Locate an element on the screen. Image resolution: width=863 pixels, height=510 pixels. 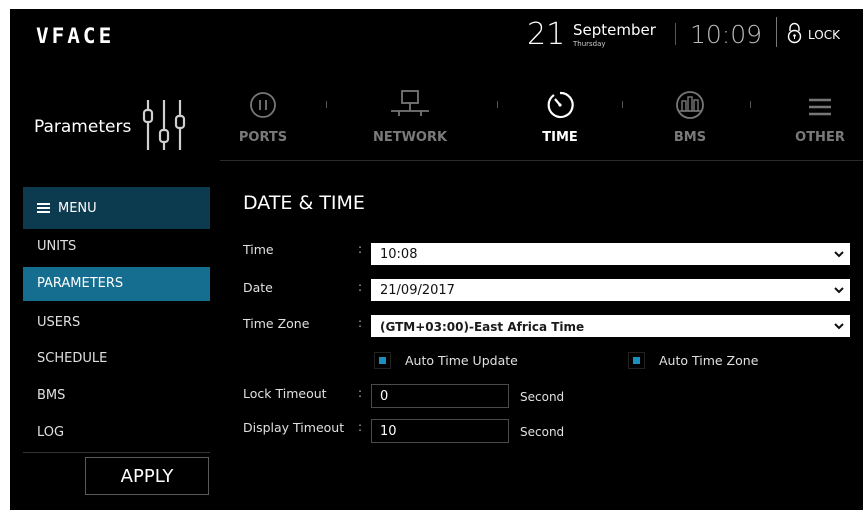
tab-network: NETWORK is located at coordinates (410, 122).